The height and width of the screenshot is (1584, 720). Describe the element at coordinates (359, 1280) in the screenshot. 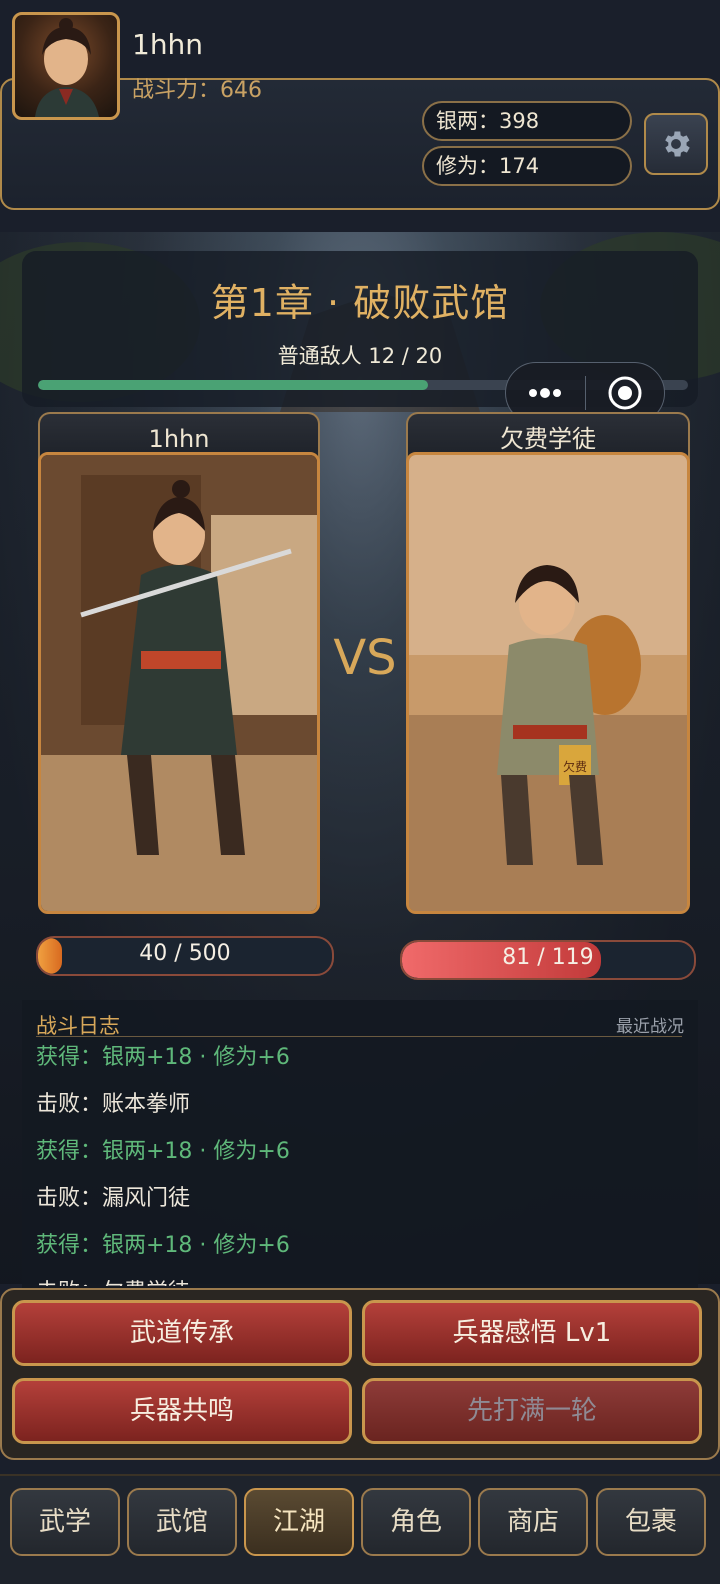

I see `log-entry: 击败：欠费学徒` at that location.